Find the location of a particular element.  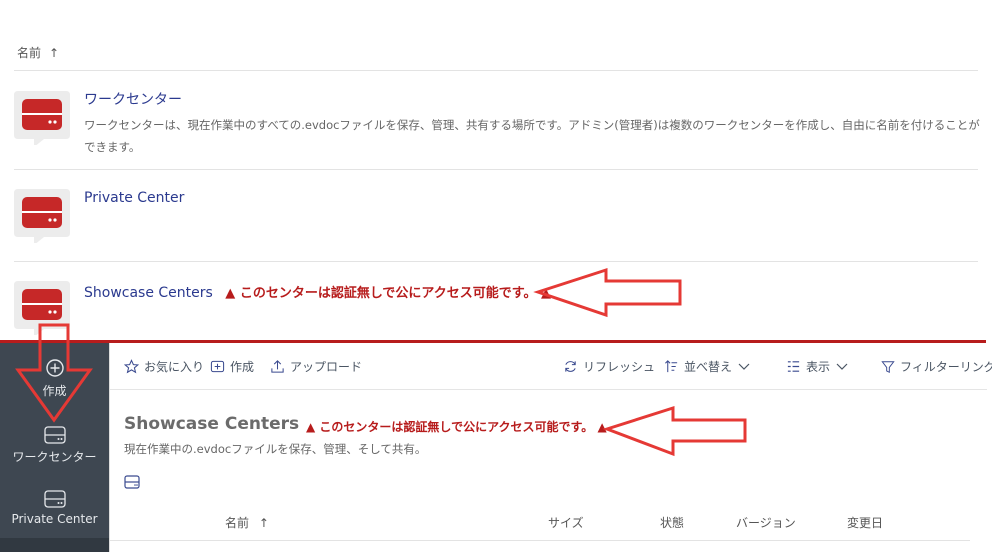

sidebar-item-create: 作成 is located at coordinates (54, 390).